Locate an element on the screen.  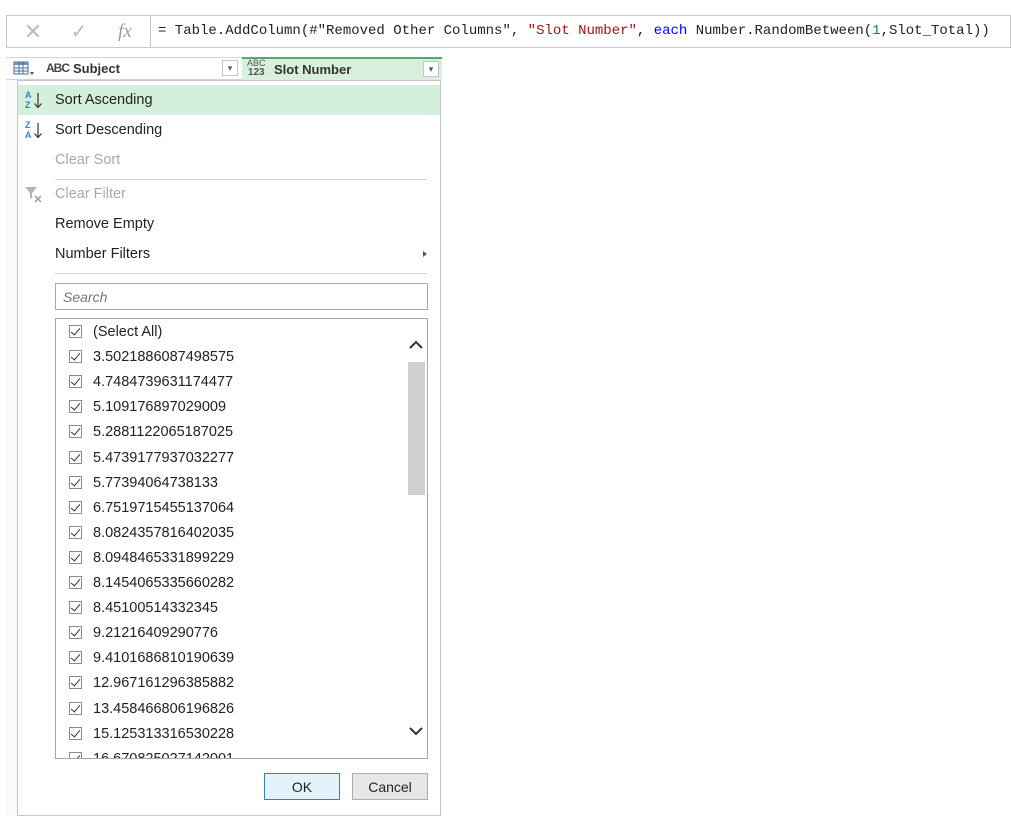
list-item: 9.4101686810190639 is located at coordinates (231, 658).